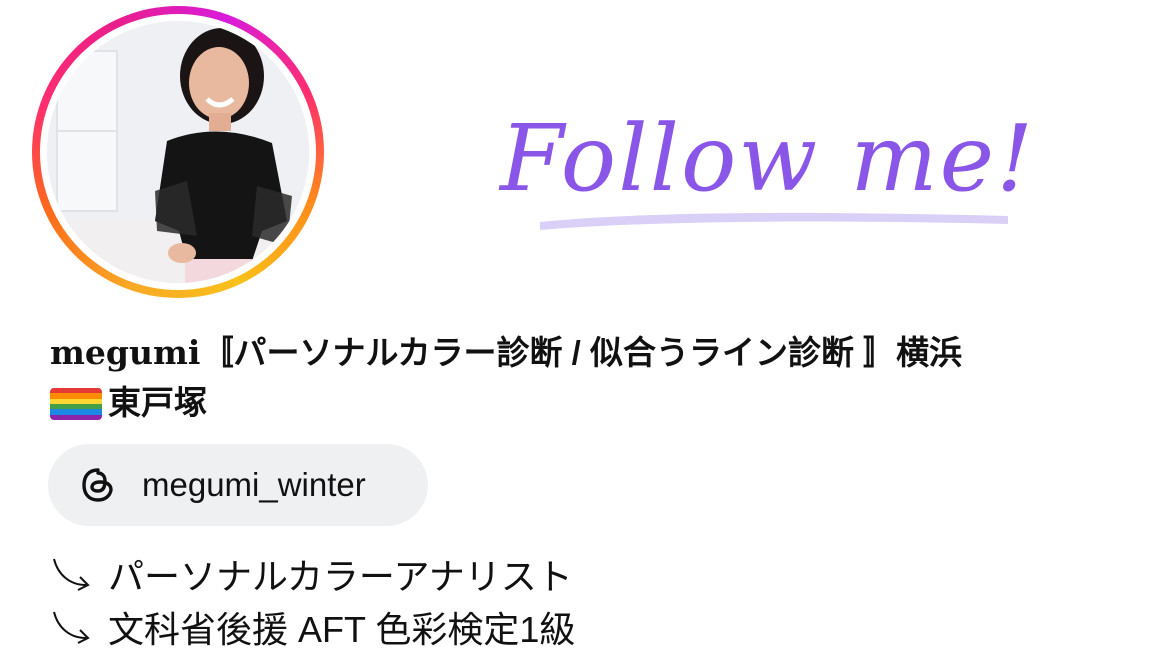  Describe the element at coordinates (157, 402) in the screenshot. I see `display-name-location: 東戸塚` at that location.